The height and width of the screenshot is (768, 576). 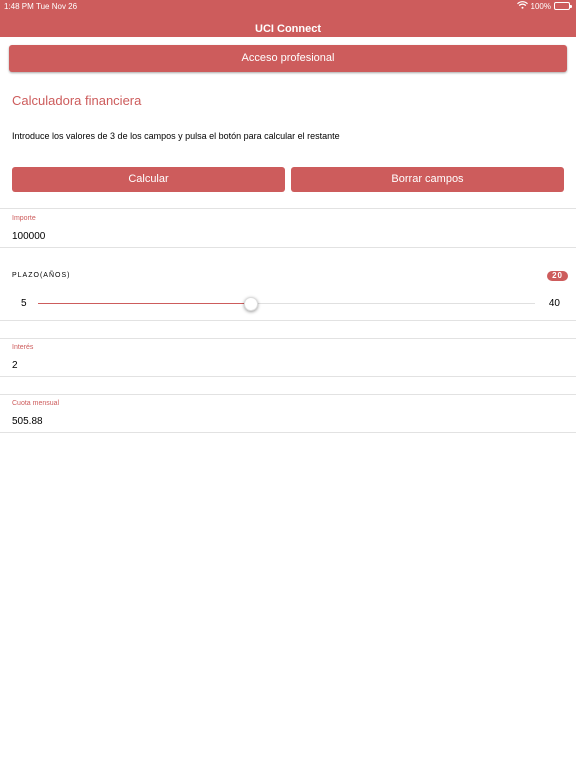 What do you see at coordinates (563, 6) in the screenshot?
I see `battery-icon` at bounding box center [563, 6].